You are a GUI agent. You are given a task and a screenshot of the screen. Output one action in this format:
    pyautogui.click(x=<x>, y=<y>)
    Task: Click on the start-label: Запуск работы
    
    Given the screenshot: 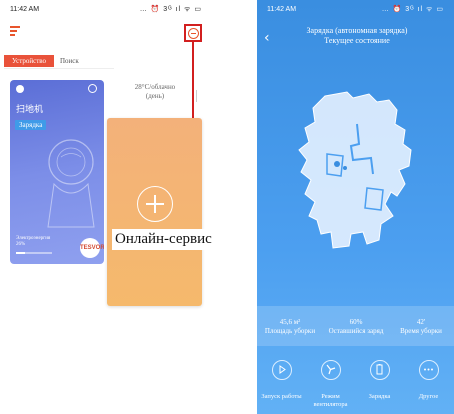 What is the action you would take?
    pyautogui.click(x=281, y=396)
    